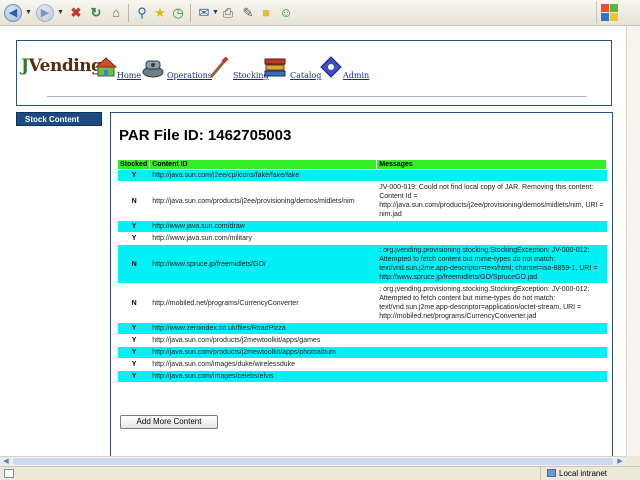 The height and width of the screenshot is (480, 640). What do you see at coordinates (189, 75) in the screenshot?
I see `nav-link-operations: Operations` at bounding box center [189, 75].